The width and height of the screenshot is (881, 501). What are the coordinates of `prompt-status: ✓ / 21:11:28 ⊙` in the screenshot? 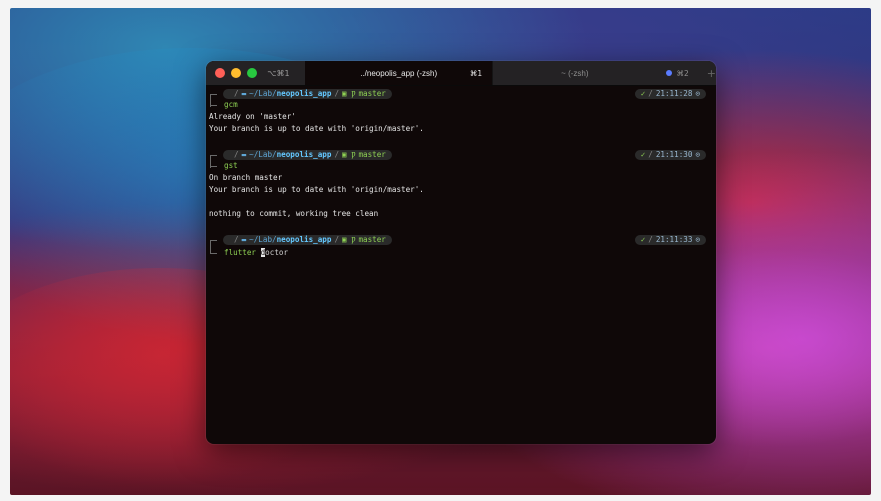 It's located at (670, 94).